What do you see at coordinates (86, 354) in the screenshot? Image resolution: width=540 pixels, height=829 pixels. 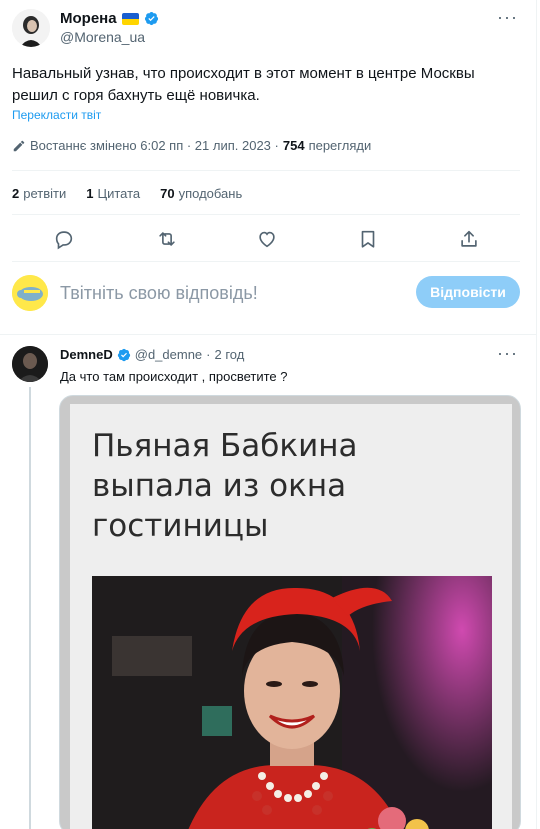 I see `reply-author-name: DemneD` at bounding box center [86, 354].